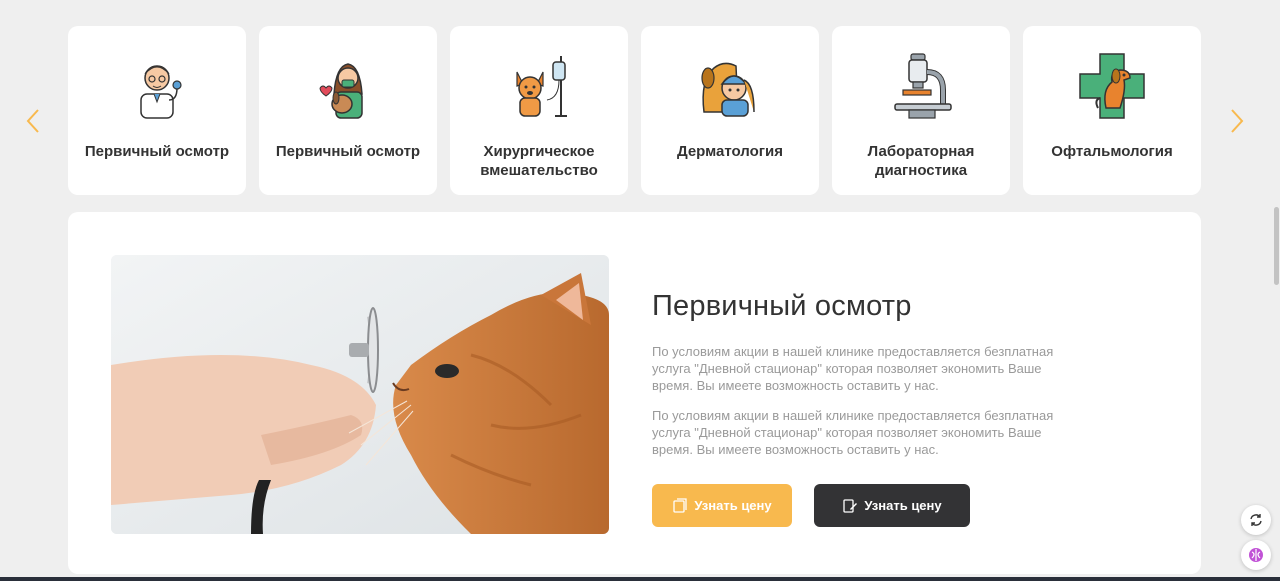 The image size is (1280, 581). I want to click on service-card-lab-diagnostics: Лабораторная диагностика, so click(921, 110).